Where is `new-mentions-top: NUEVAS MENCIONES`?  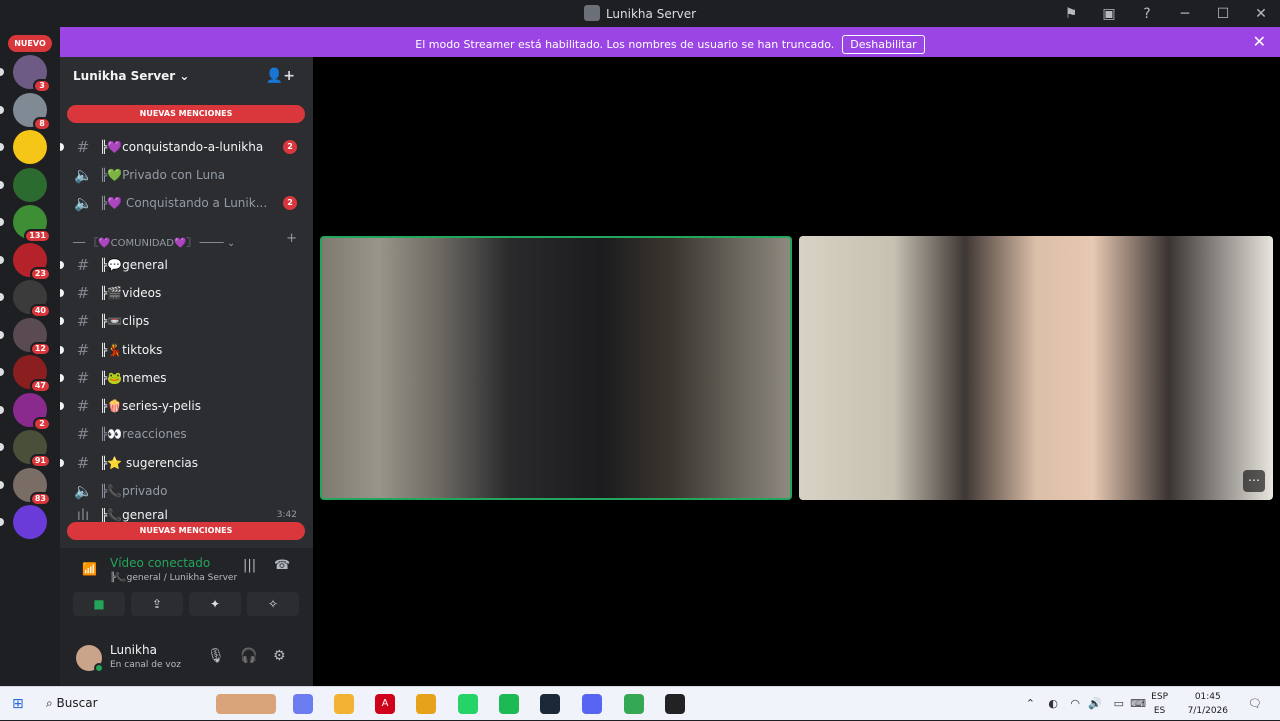
new-mentions-top: NUEVAS MENCIONES is located at coordinates (186, 114).